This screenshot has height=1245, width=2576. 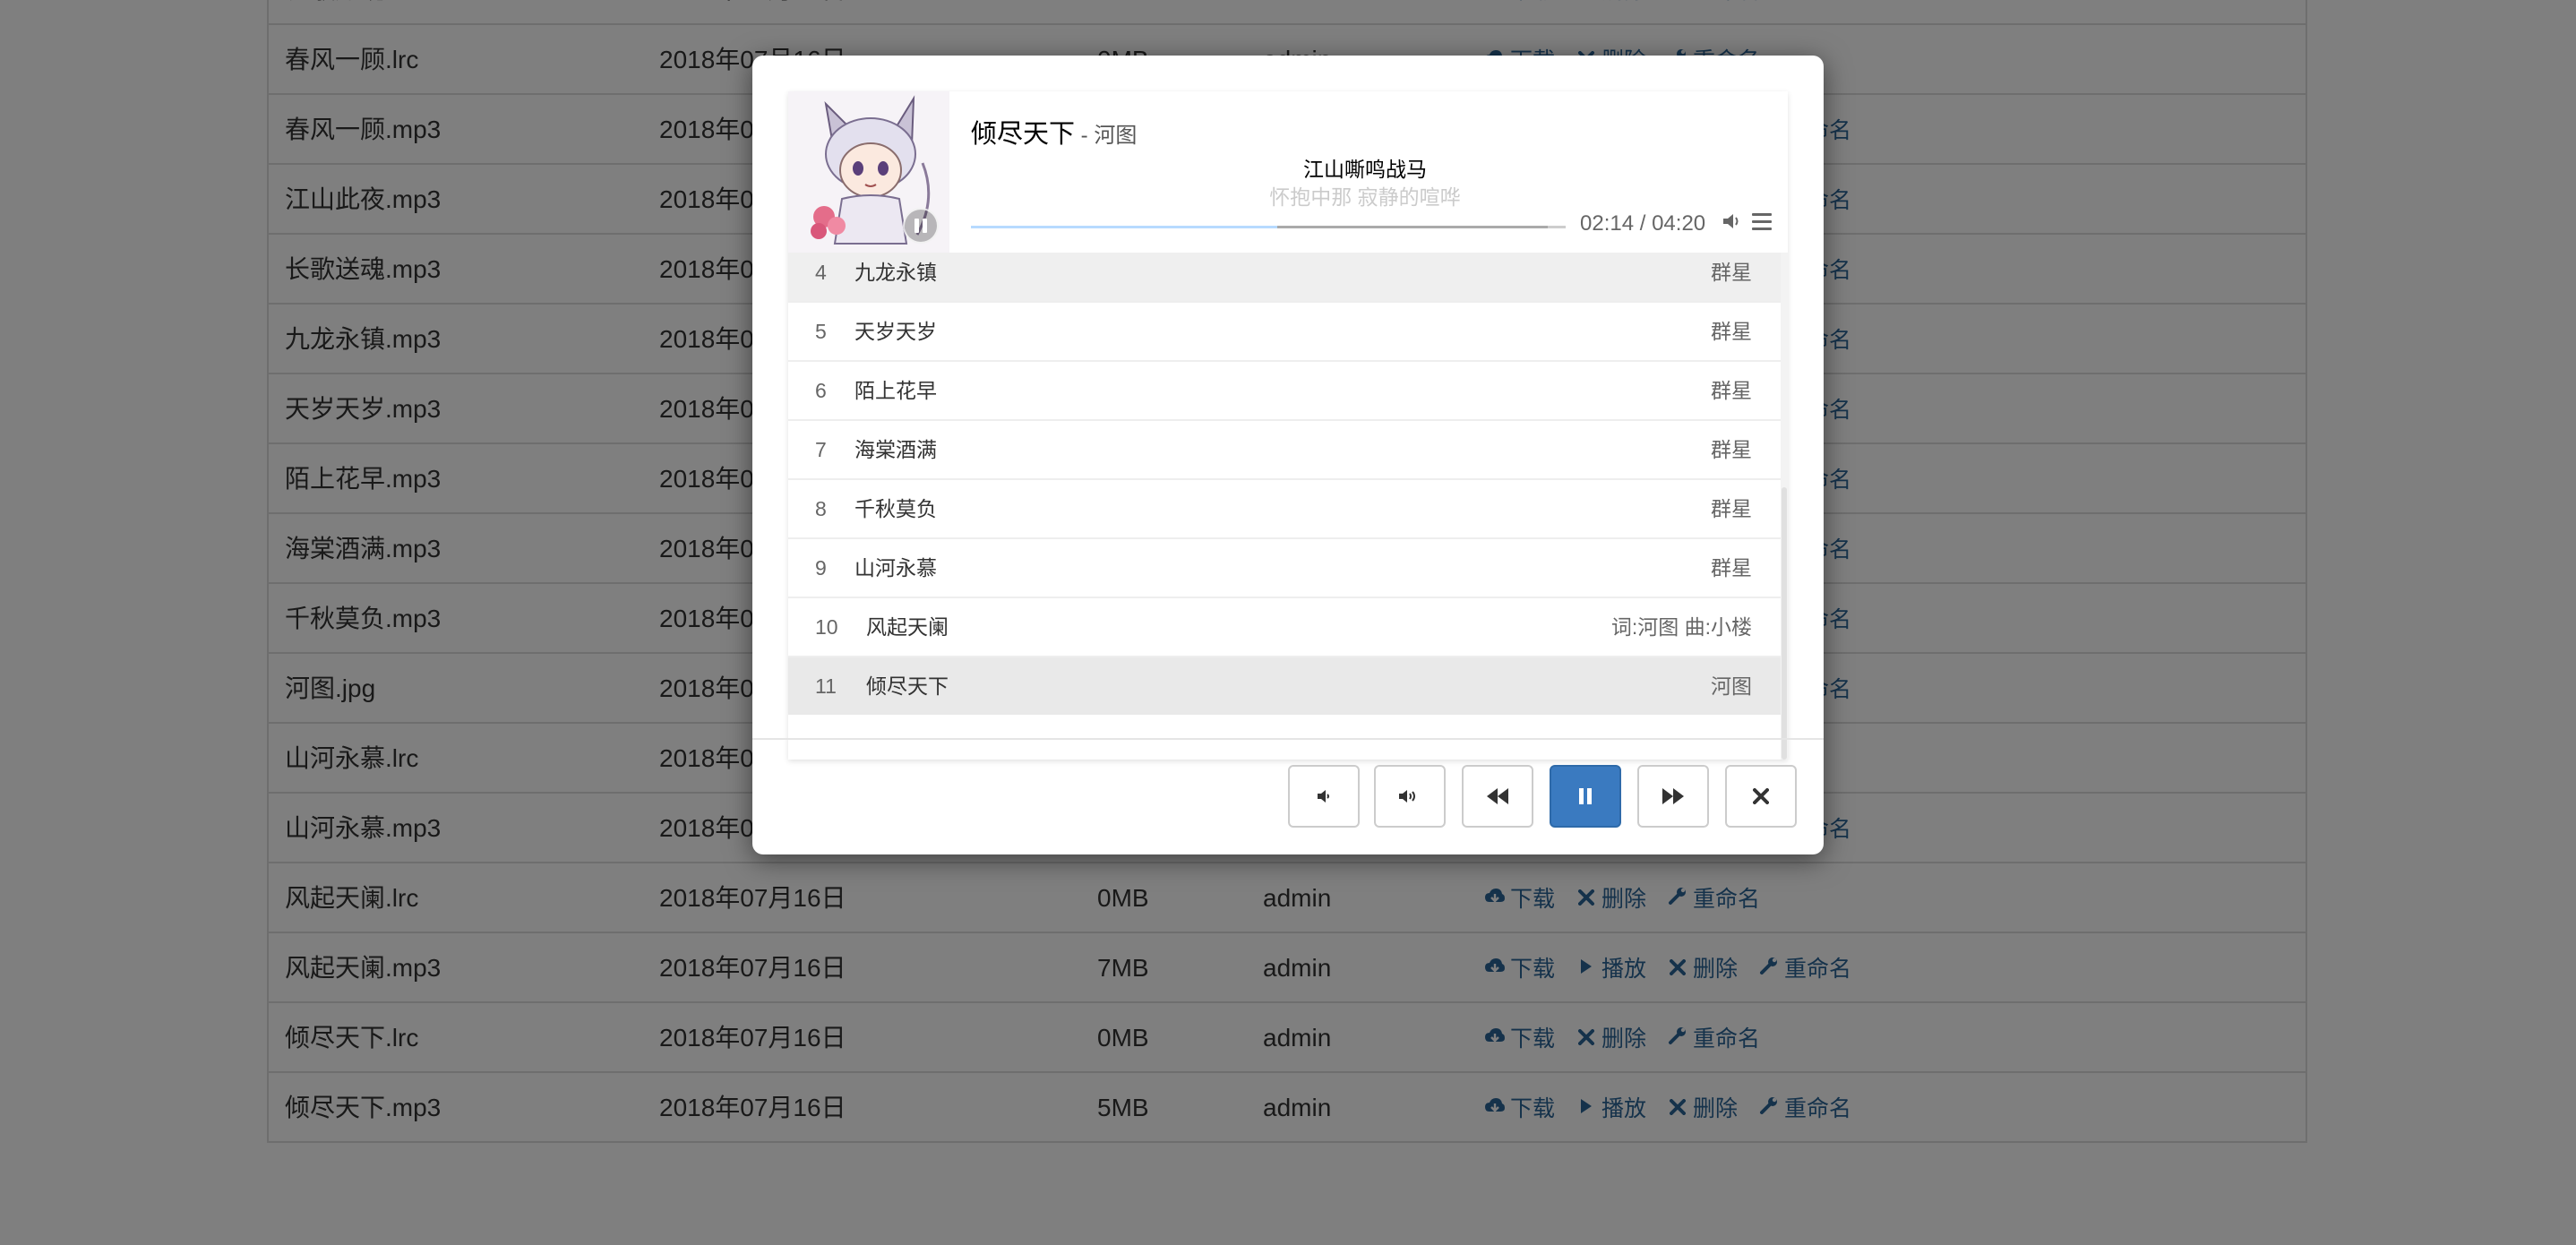 I want to click on playlist-item-title: 天岁天岁, so click(x=895, y=331).